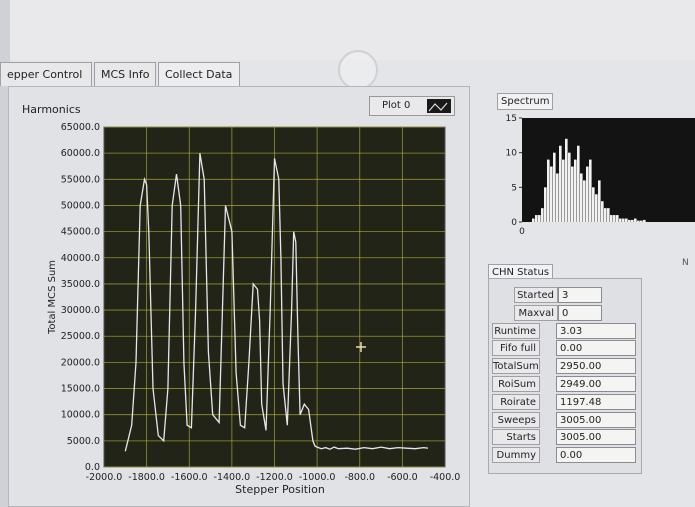 The image size is (695, 507). I want to click on tab-collect-data: Collect Data, so click(199, 75).